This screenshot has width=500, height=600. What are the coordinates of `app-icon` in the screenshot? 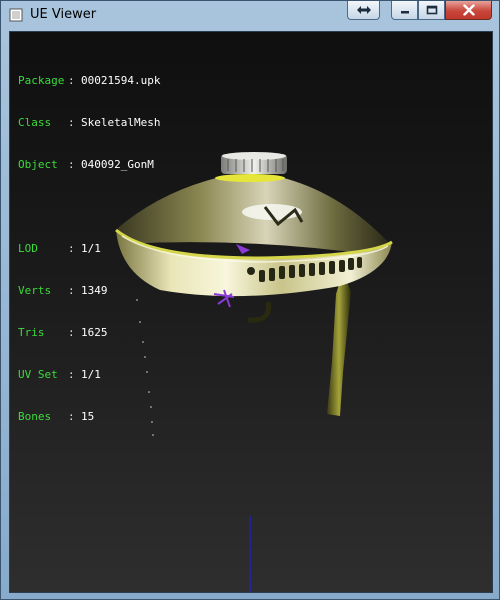 It's located at (16, 15).